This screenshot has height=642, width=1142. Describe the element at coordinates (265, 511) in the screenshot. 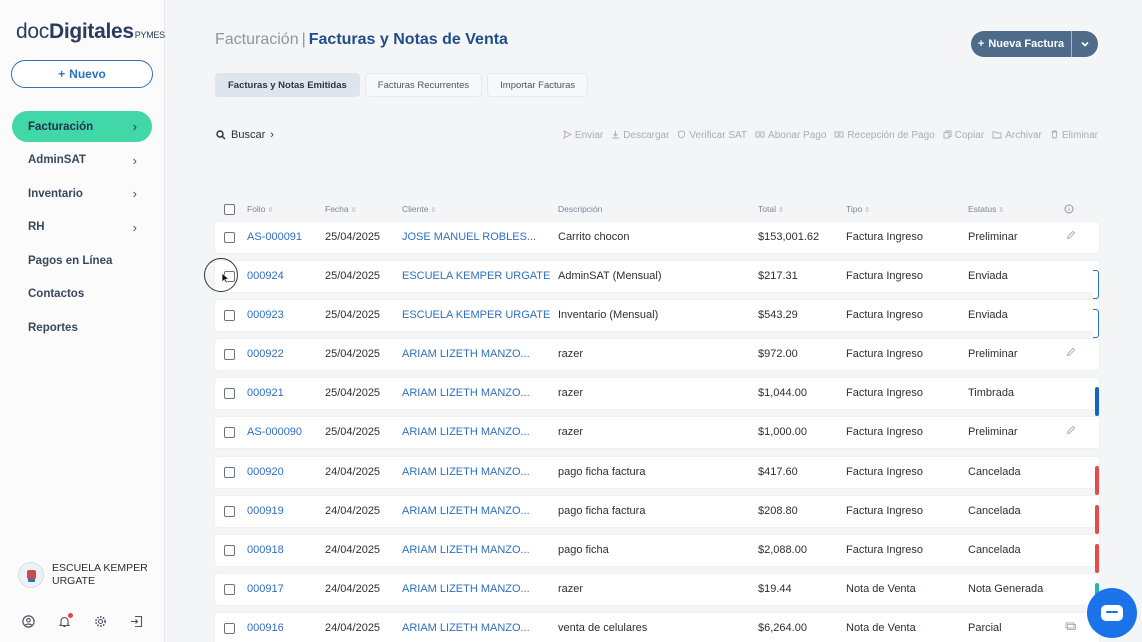

I see `cell-folio: 000919` at that location.